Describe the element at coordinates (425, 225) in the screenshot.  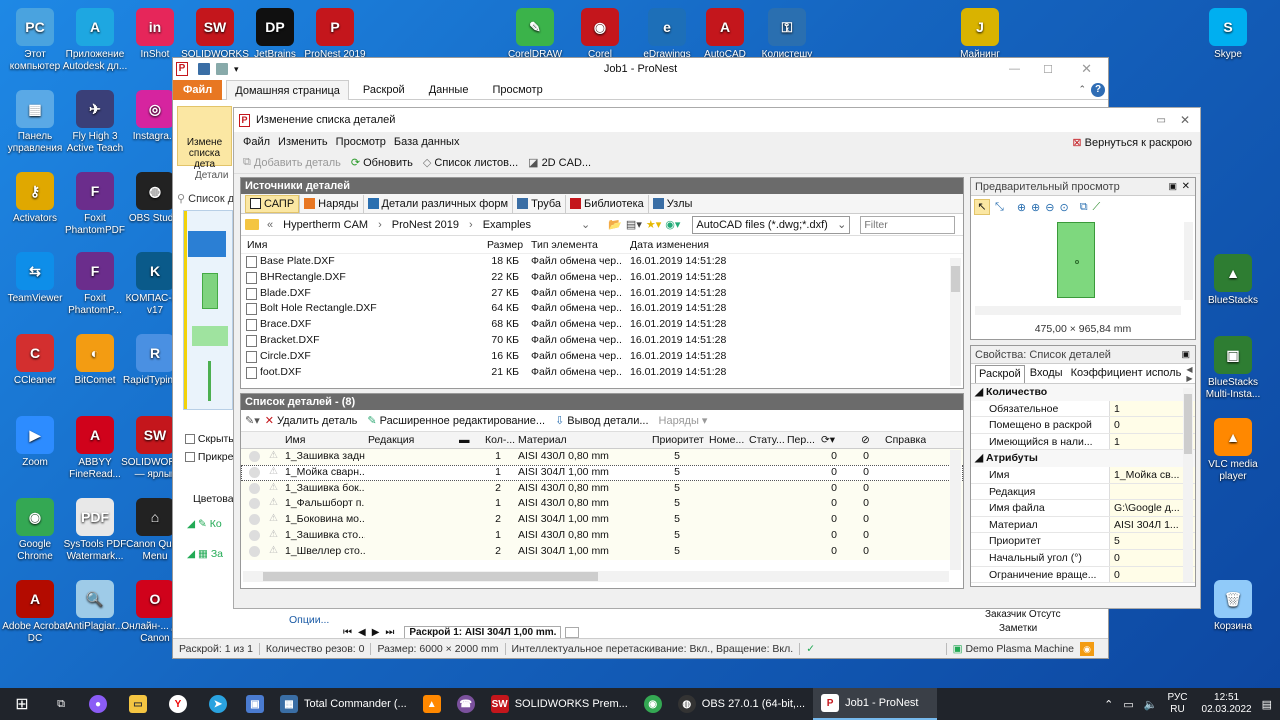
I see `breadcrumb-2: ProNest 2019` at that location.